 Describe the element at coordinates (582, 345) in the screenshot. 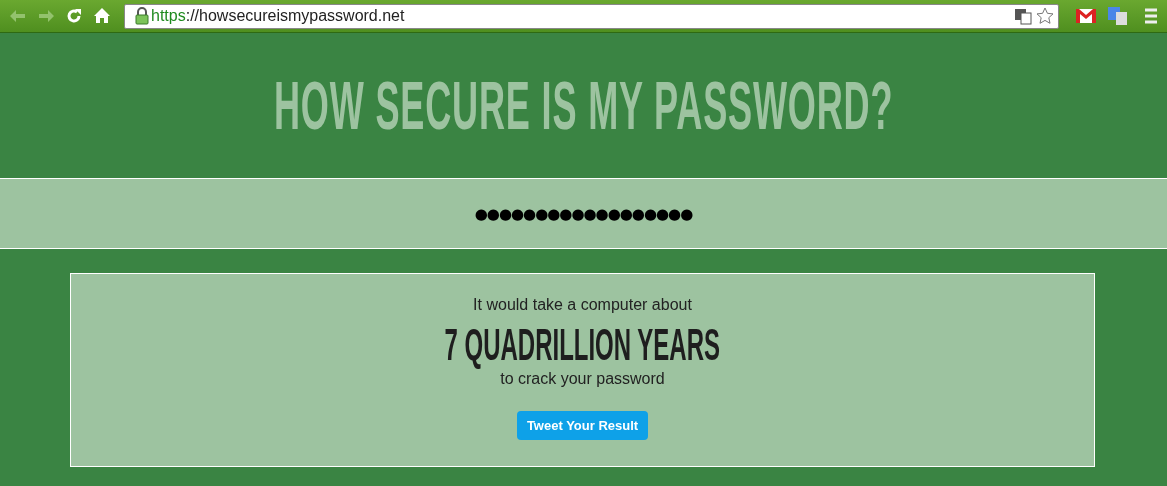

I see `crack-time: 7 QUADRILLION YEARS` at that location.